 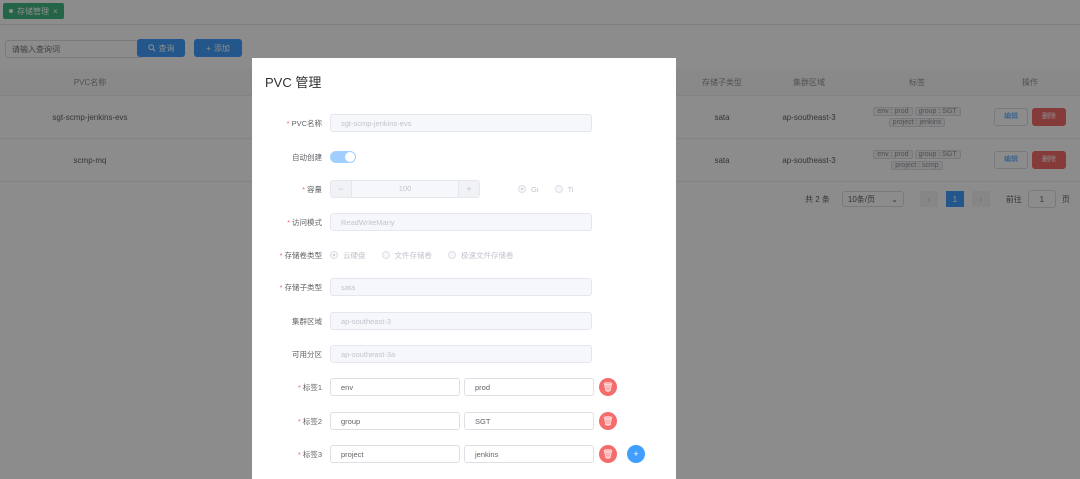 What do you see at coordinates (570, 189) in the screenshot?
I see `unit-label: Ti` at bounding box center [570, 189].